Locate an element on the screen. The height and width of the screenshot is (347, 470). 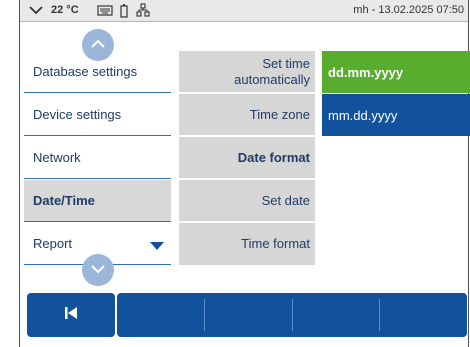
setting-label: Set date is located at coordinates (285, 200).